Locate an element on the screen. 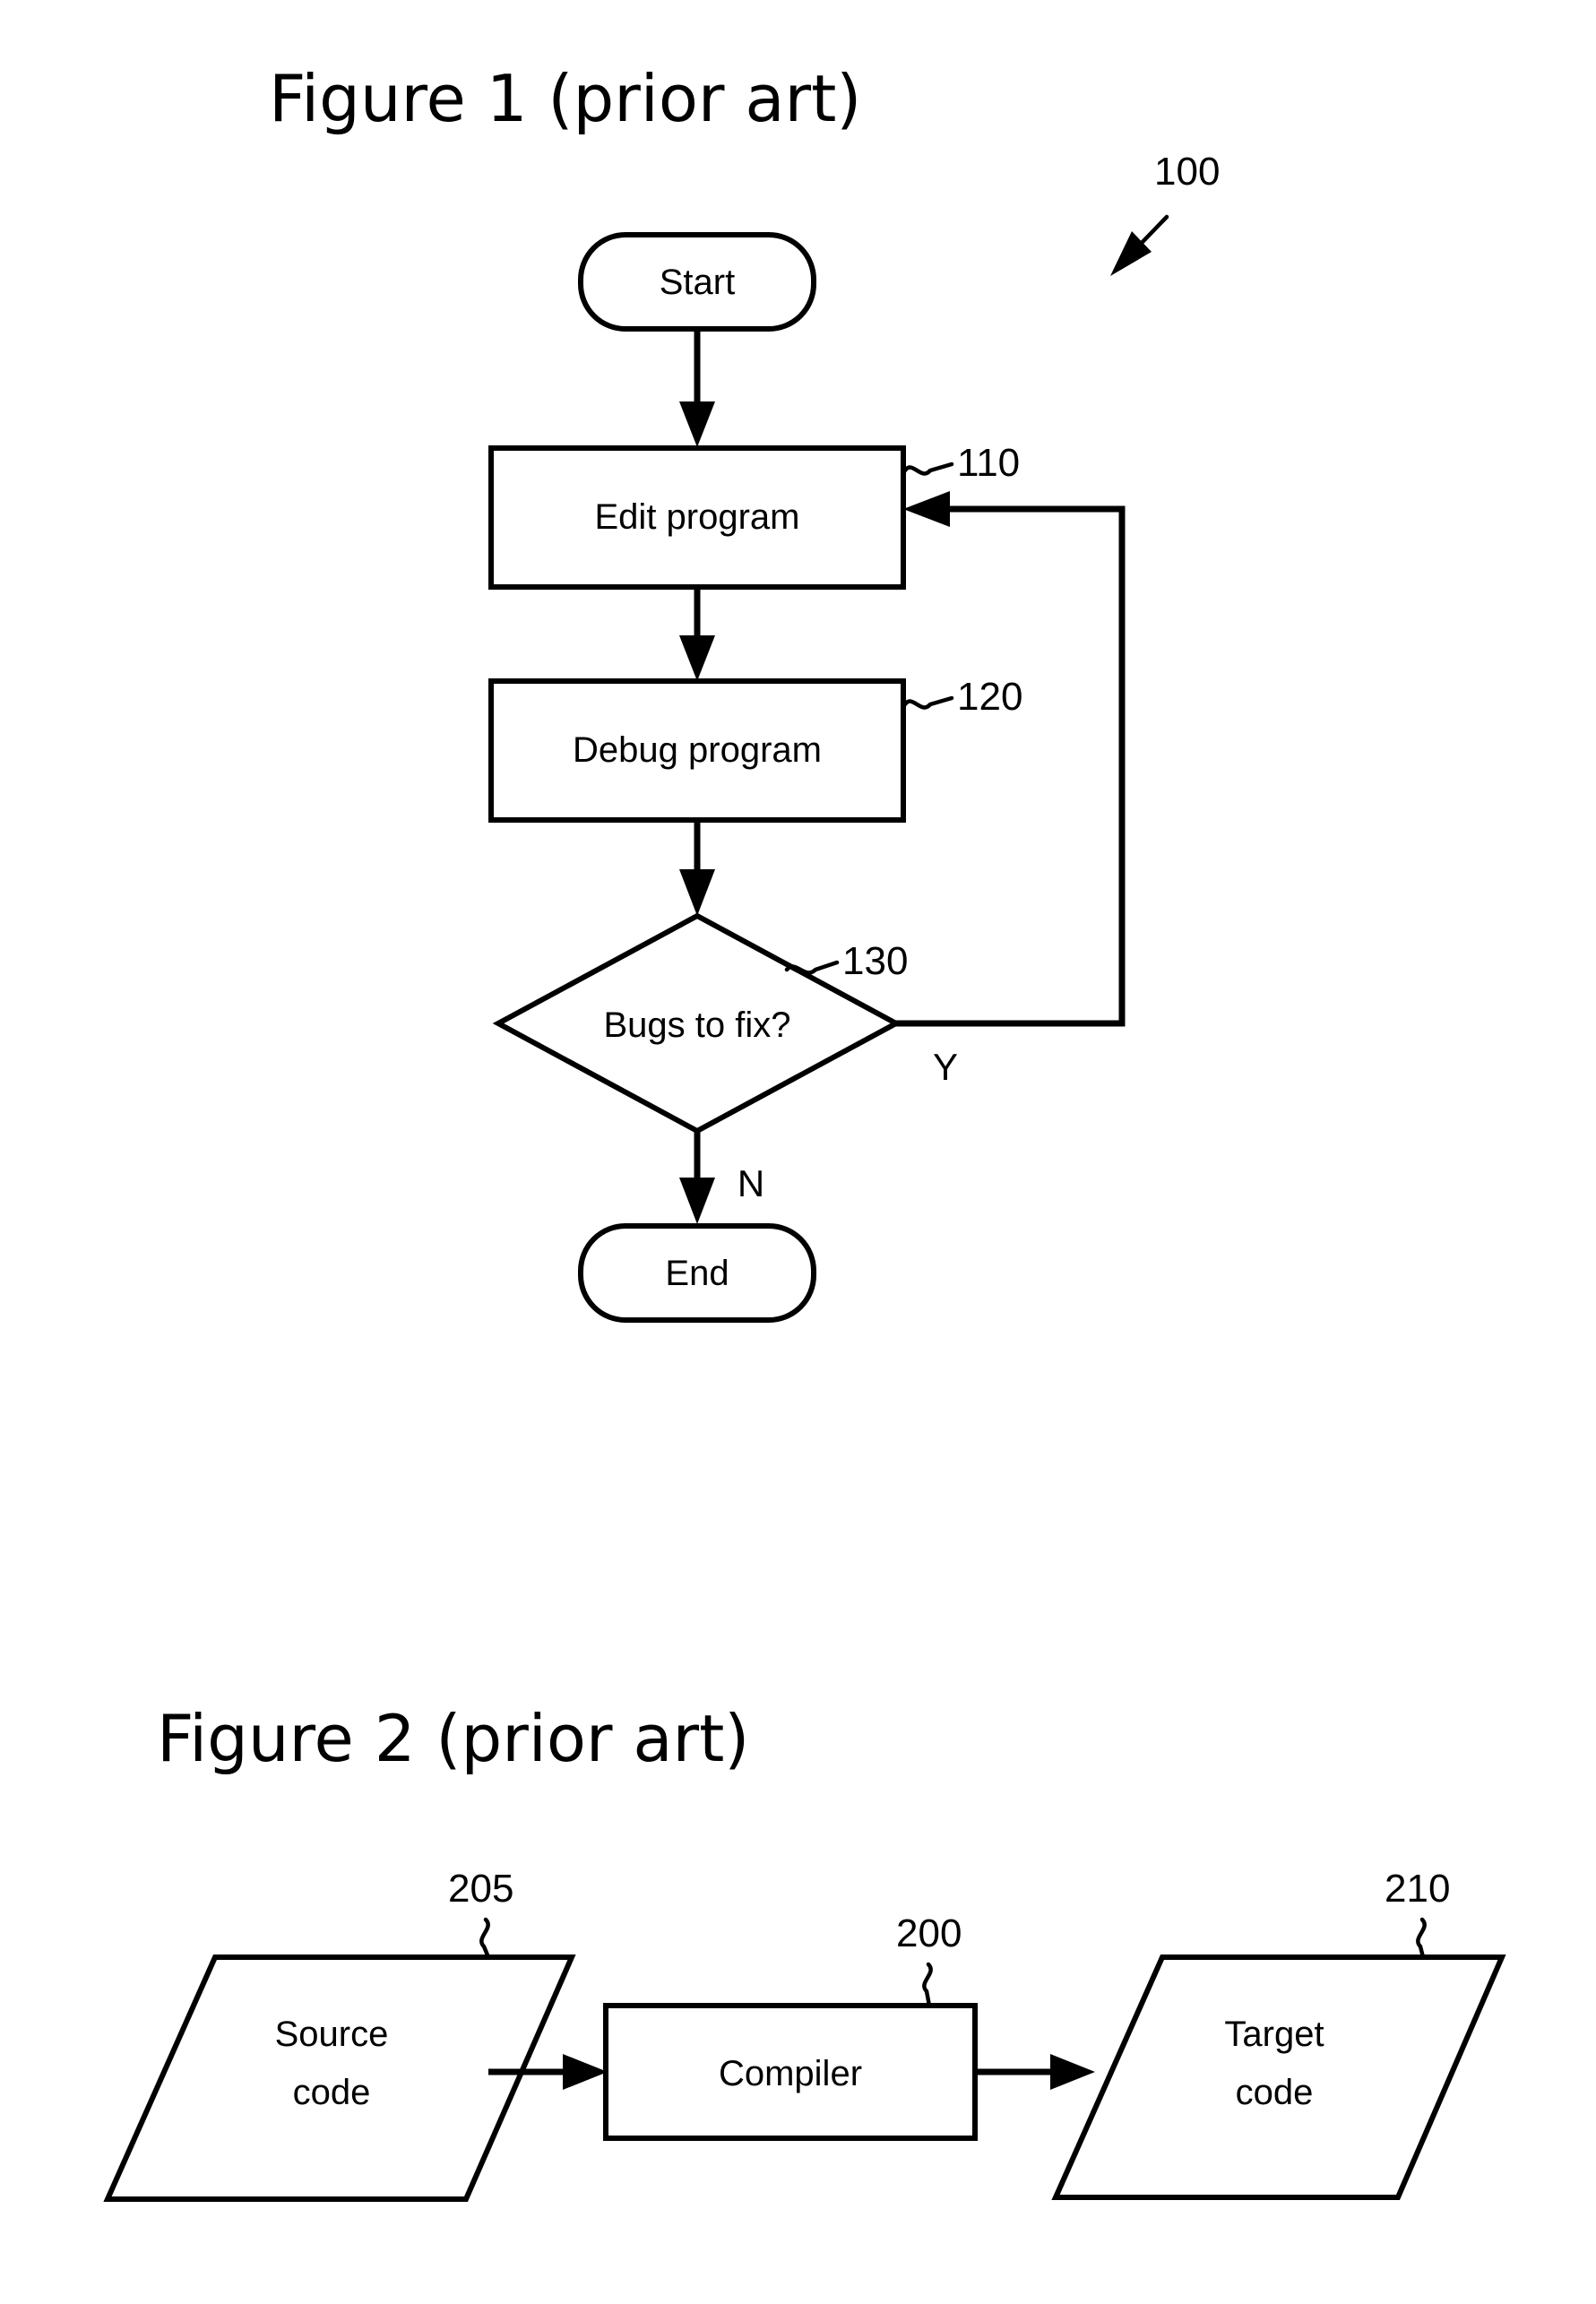 The height and width of the screenshot is (2304, 1596). node-source-code: Source code is located at coordinates (339, 2079).